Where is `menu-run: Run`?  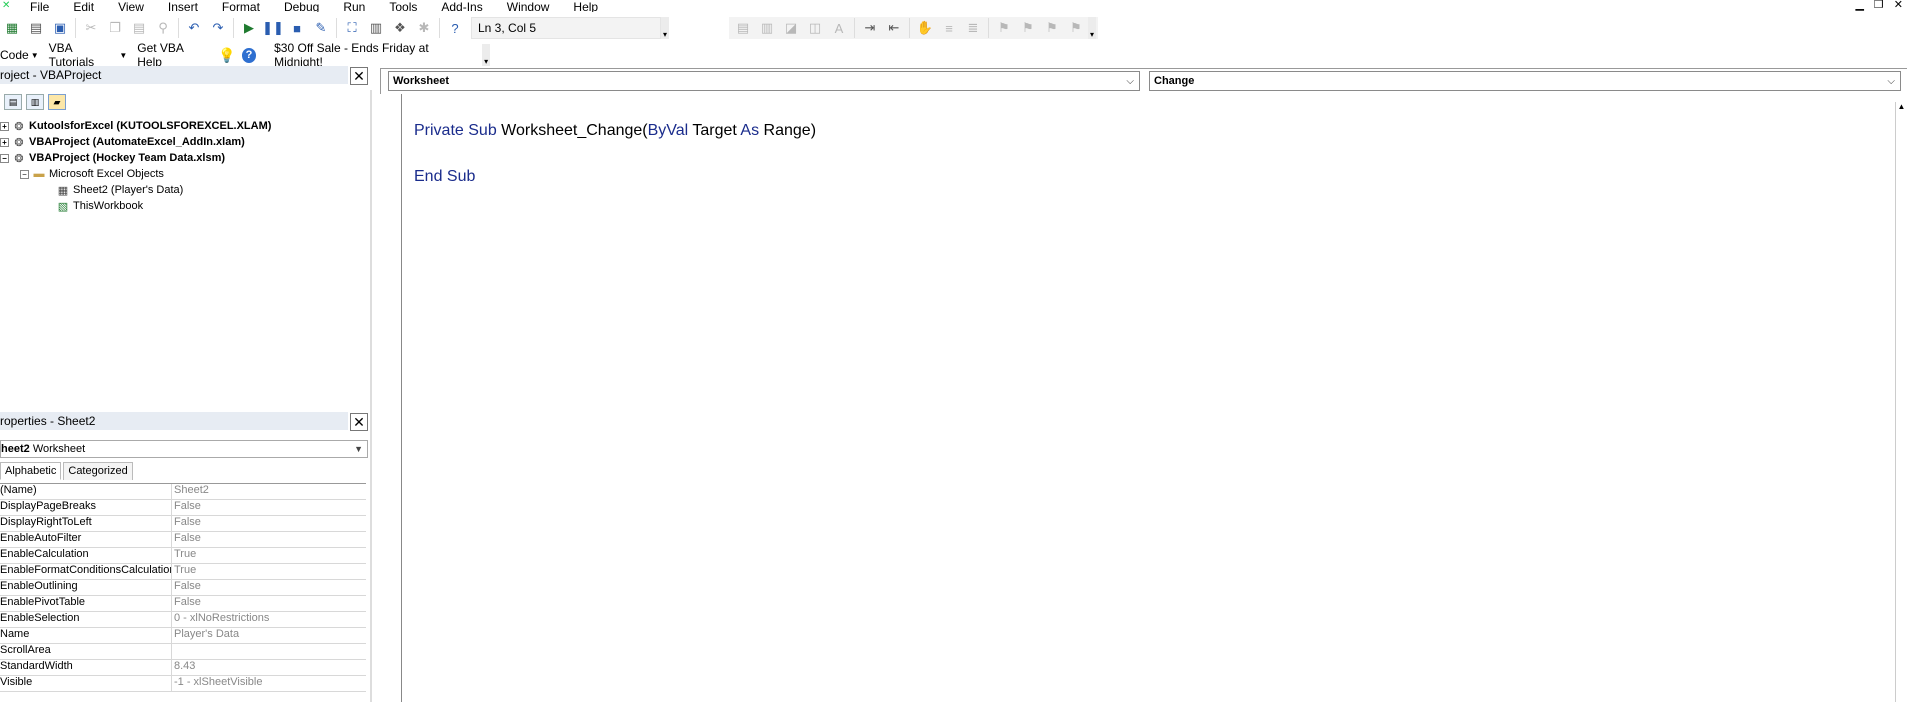 menu-run: Run is located at coordinates (354, 6).